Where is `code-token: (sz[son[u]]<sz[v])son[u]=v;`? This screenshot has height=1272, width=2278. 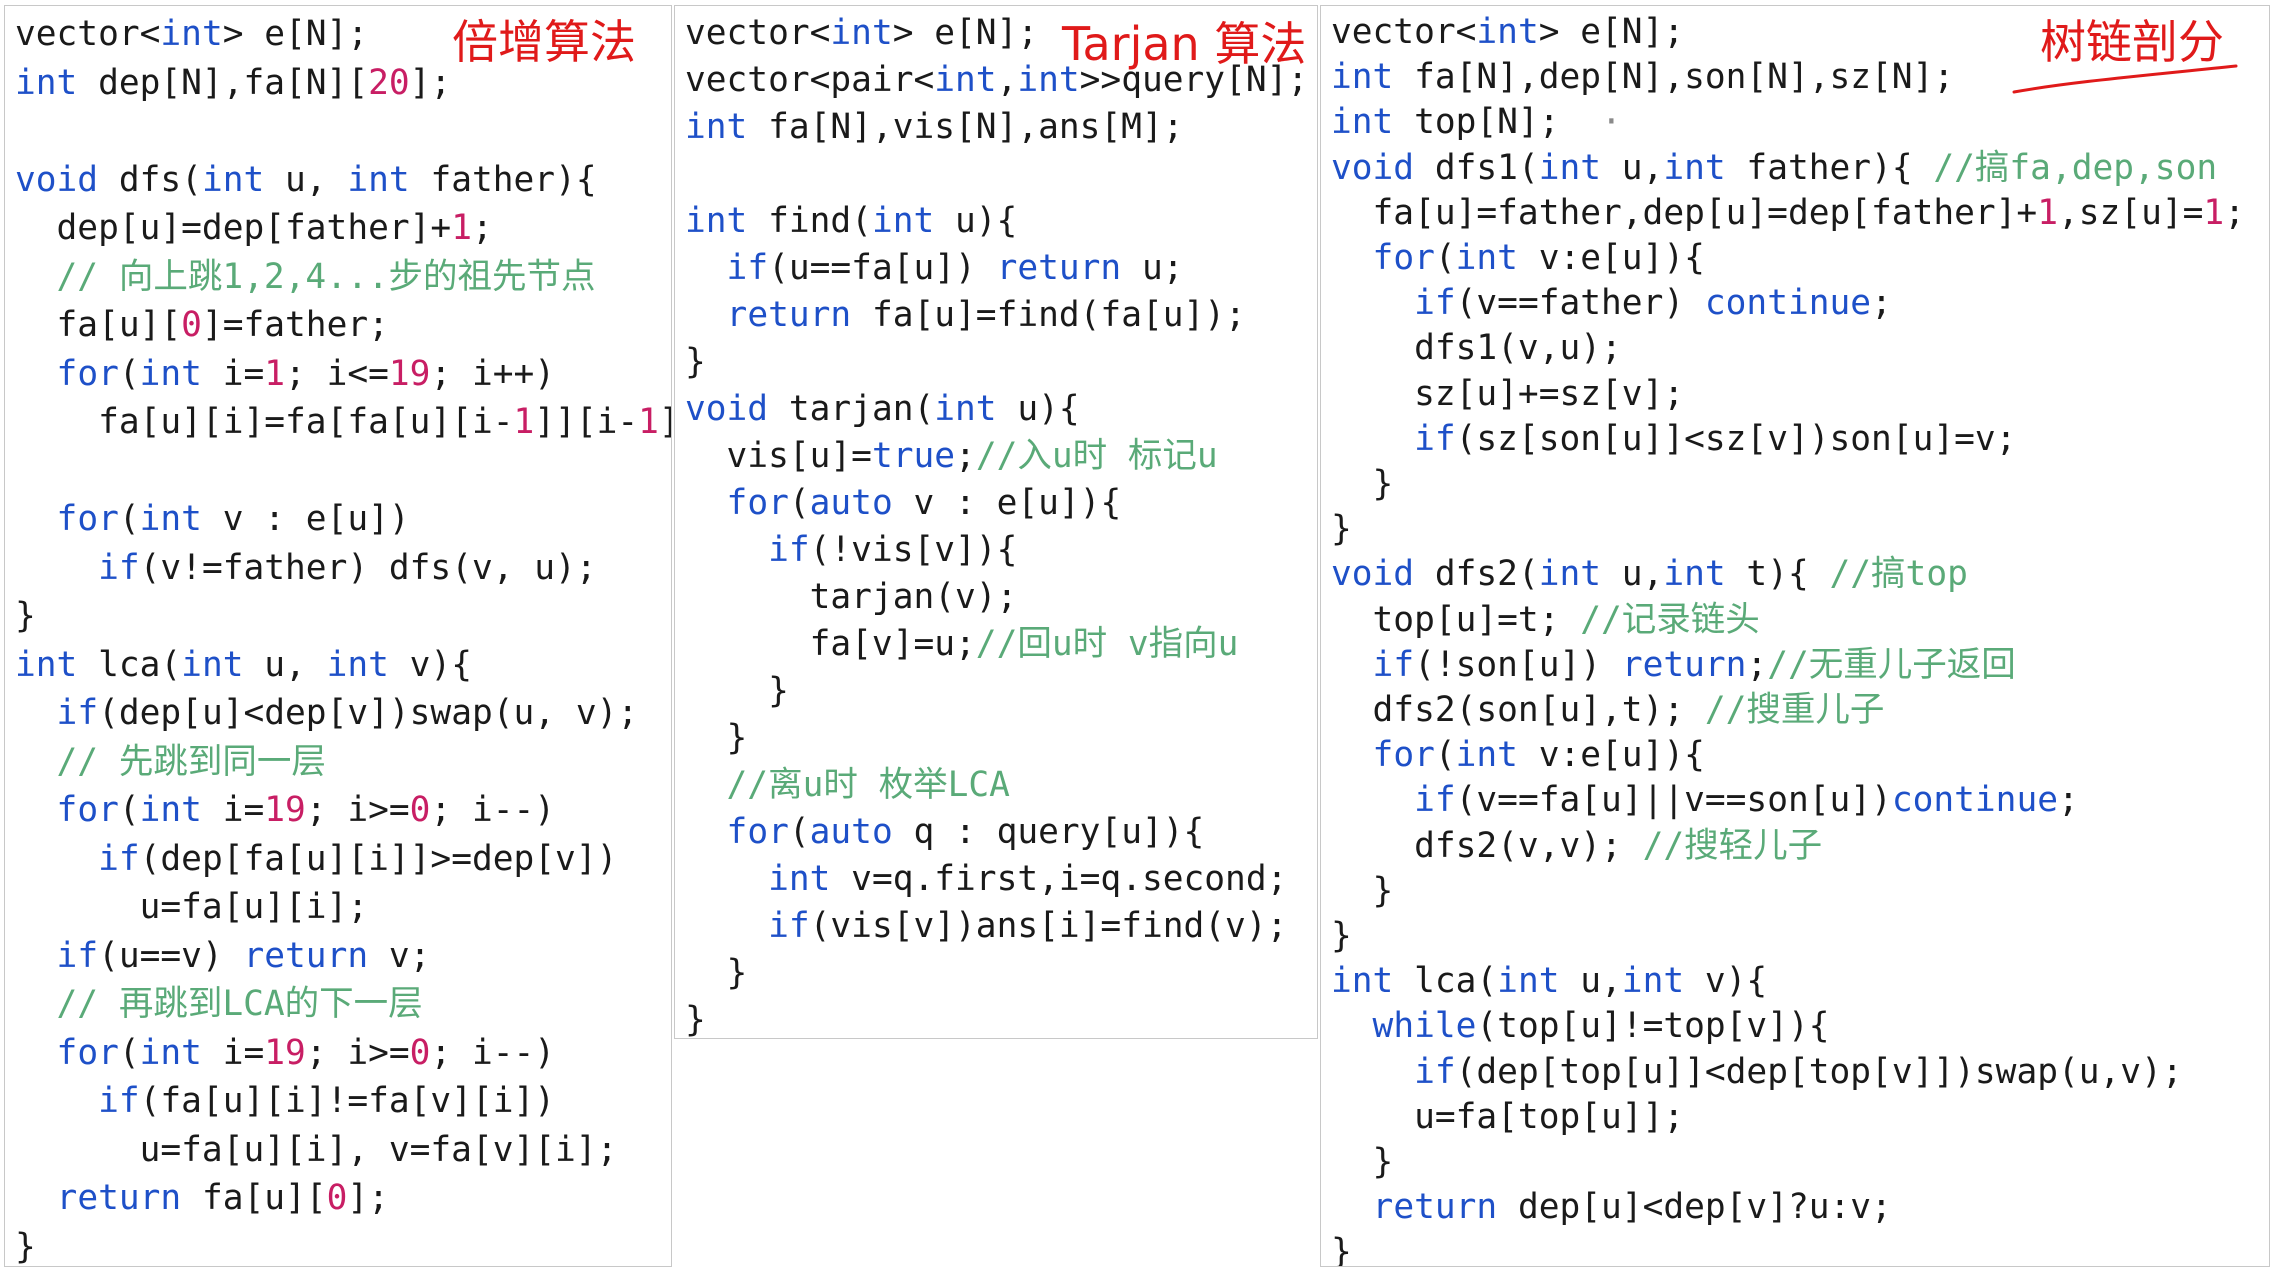
code-token: (sz[son[u]]<sz[v])son[u]=v; is located at coordinates (1736, 438).